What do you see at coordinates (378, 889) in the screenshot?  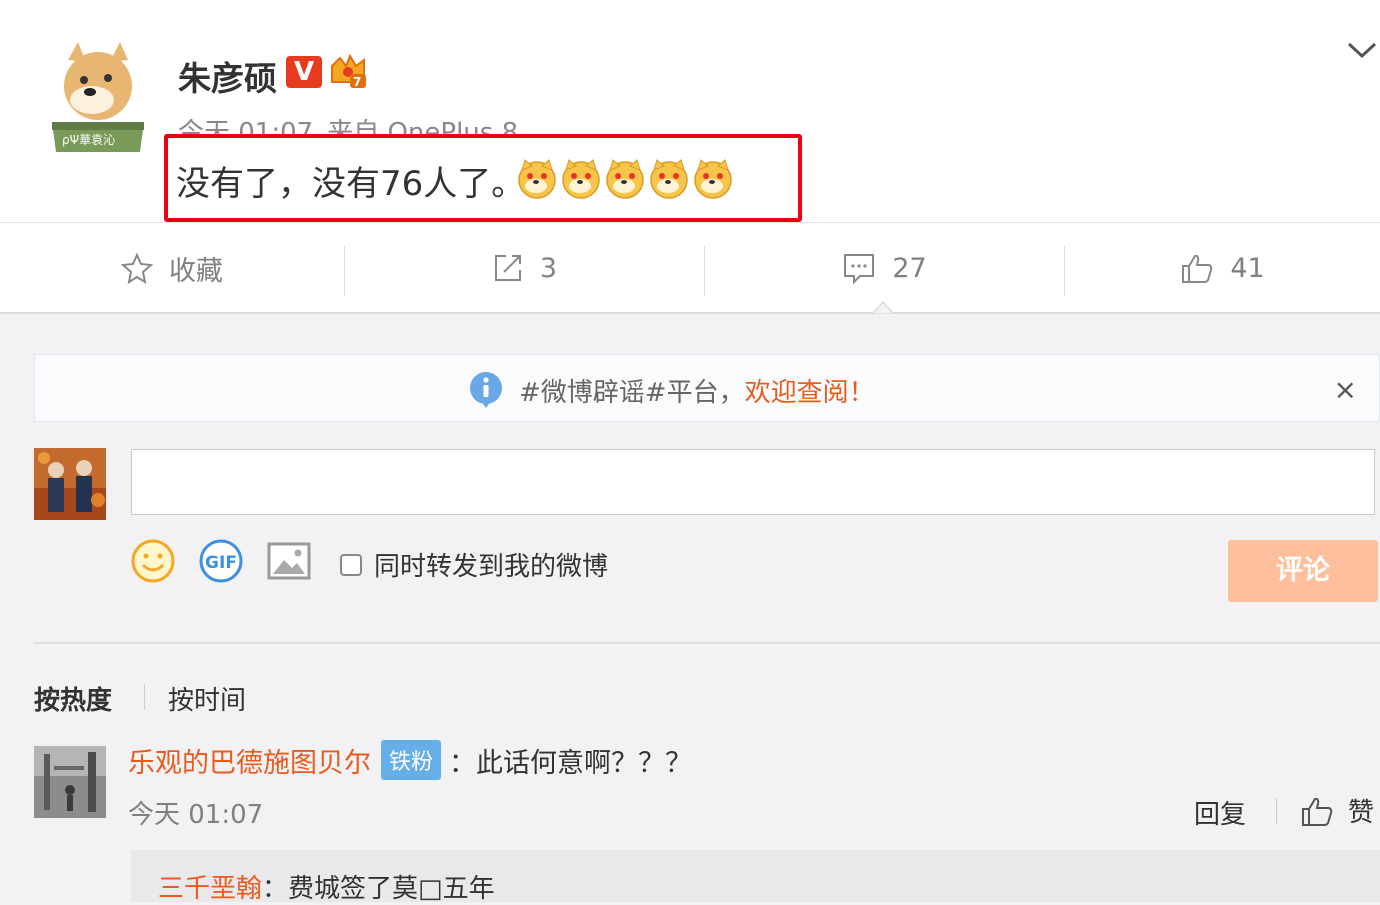 I see `sub-reply-text: ：费城签了莫□五年` at bounding box center [378, 889].